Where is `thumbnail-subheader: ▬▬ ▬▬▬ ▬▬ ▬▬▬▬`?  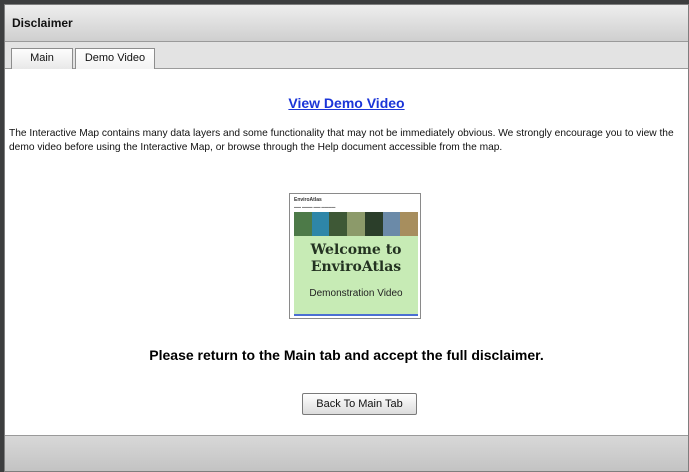
thumbnail-subheader: ▬▬ ▬▬▬ ▬▬ ▬▬▬▬ is located at coordinates (315, 207).